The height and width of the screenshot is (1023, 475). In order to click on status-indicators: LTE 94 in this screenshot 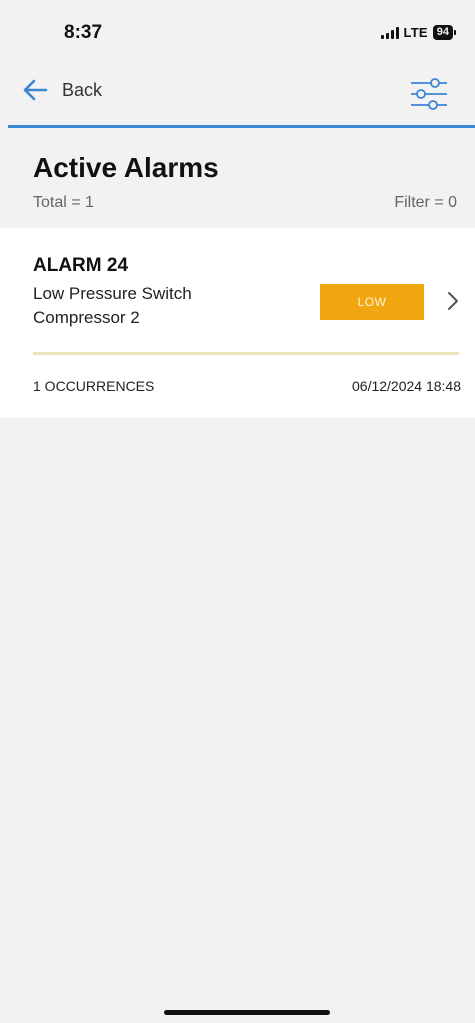, I will do `click(418, 32)`.